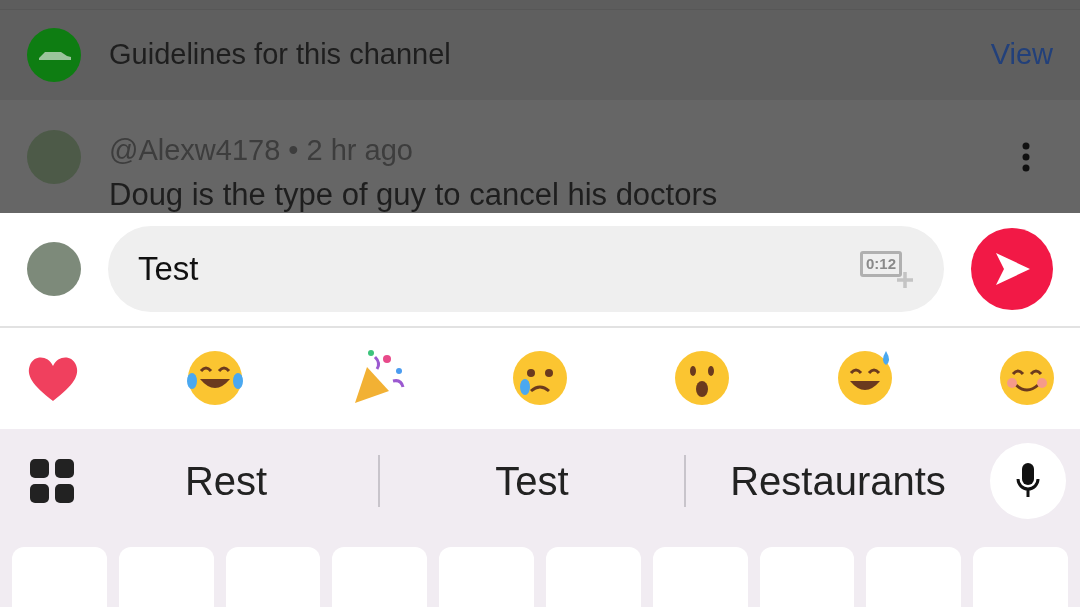 This screenshot has height=607, width=1080. What do you see at coordinates (226, 481) in the screenshot?
I see `word-suggestion: Rest` at bounding box center [226, 481].